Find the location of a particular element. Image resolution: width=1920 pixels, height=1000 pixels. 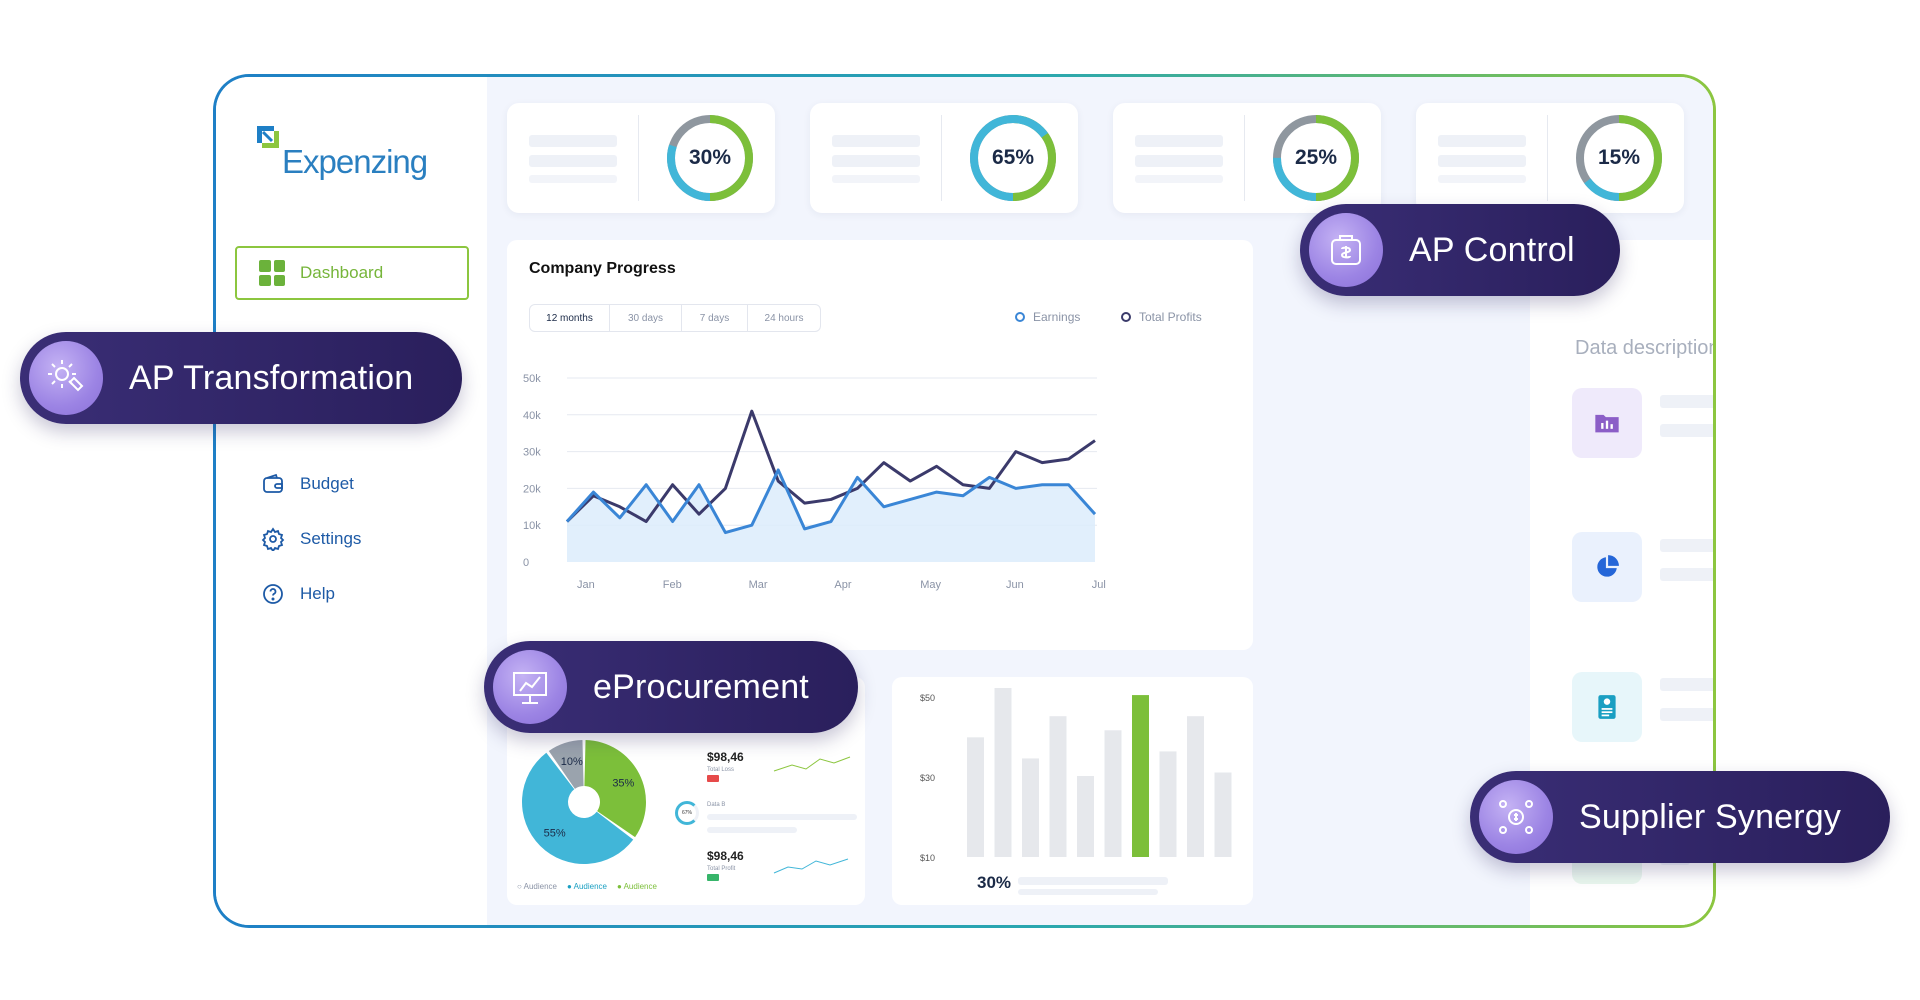

supplier-synergy-badge: Supplier Synergy is located at coordinates (1680, 817).